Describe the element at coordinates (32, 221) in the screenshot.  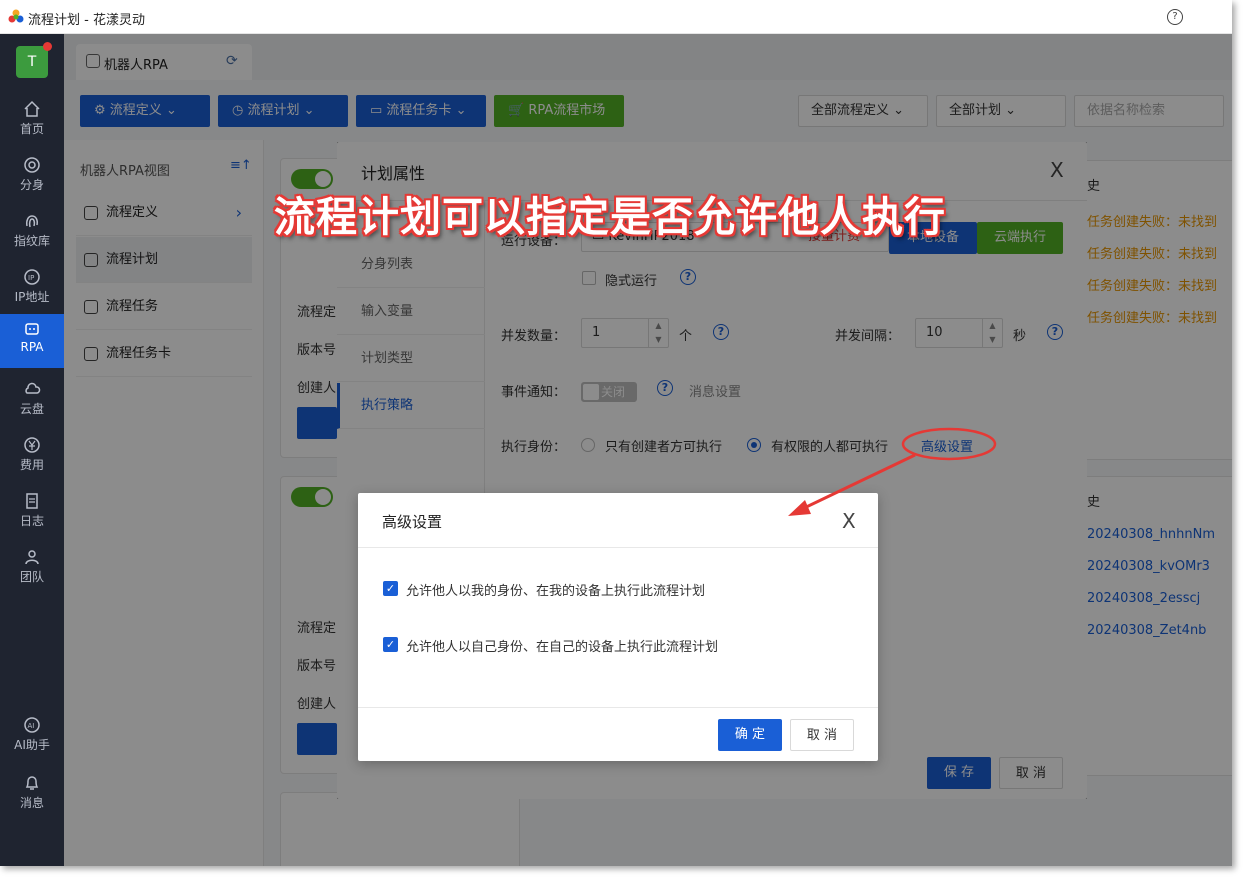
I see `fingerprint-icon` at that location.